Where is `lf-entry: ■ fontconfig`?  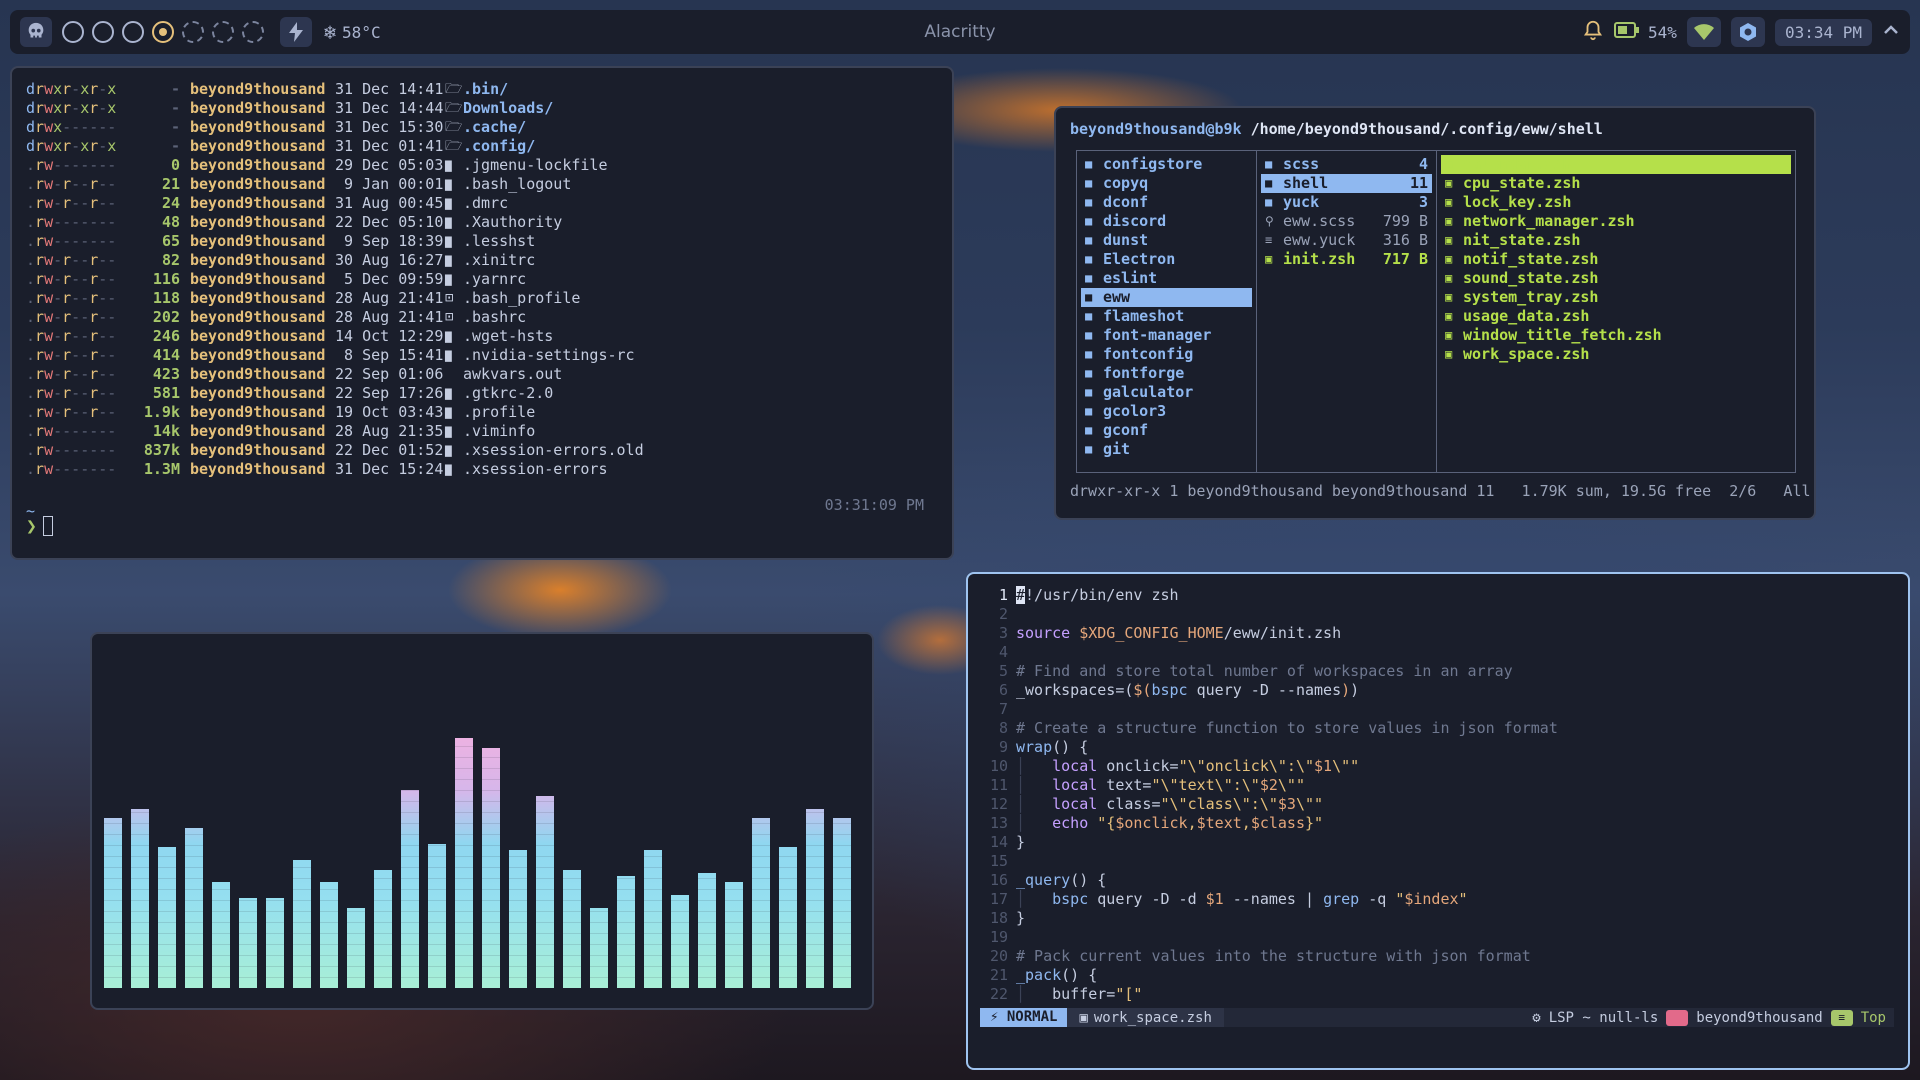 lf-entry: ■ fontconfig is located at coordinates (1166, 354).